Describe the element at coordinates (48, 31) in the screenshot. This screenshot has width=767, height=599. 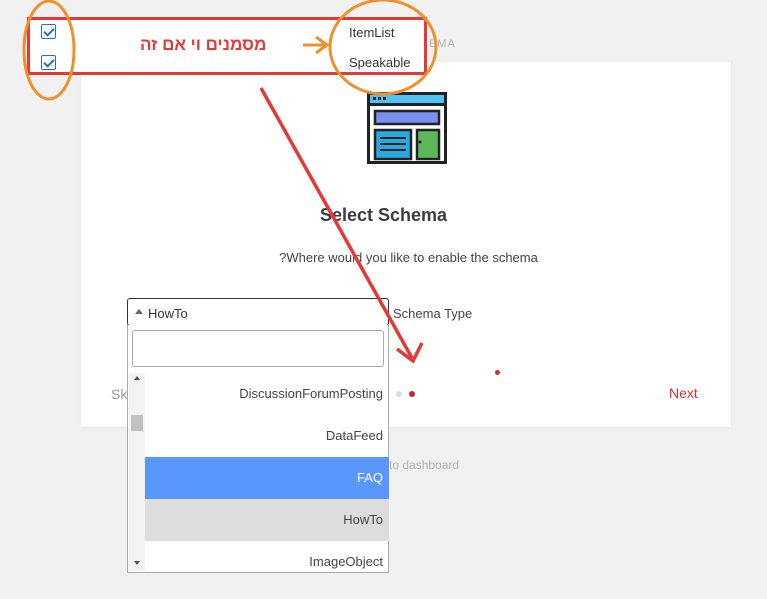
I see `itemlist-checkbox` at that location.